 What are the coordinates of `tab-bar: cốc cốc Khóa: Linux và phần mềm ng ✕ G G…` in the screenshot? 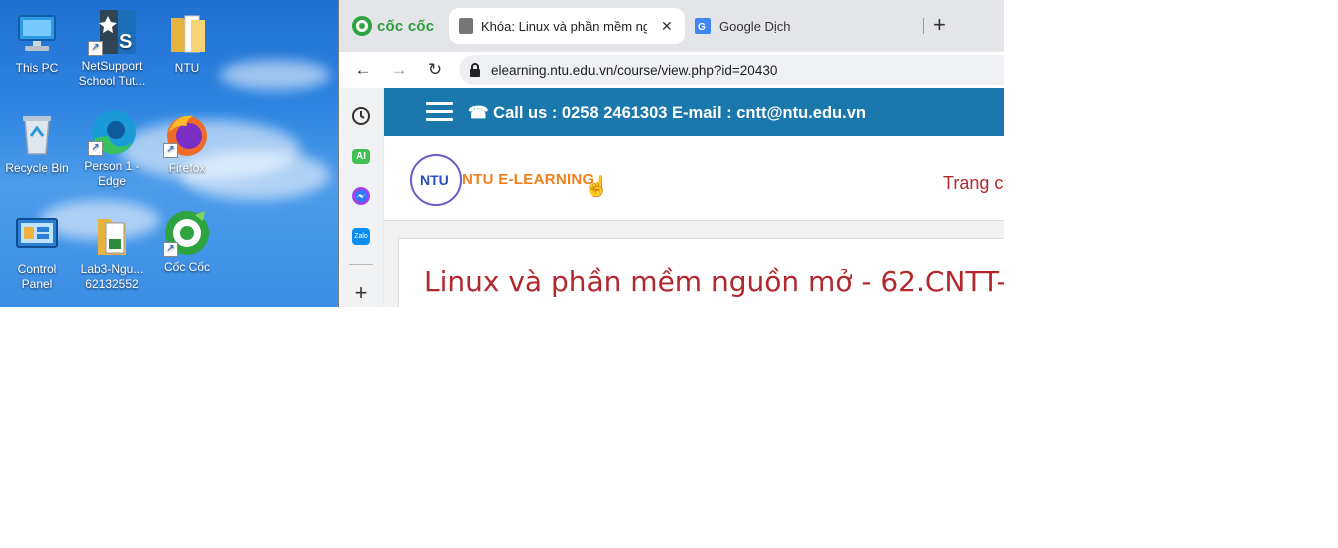 It's located at (671, 26).